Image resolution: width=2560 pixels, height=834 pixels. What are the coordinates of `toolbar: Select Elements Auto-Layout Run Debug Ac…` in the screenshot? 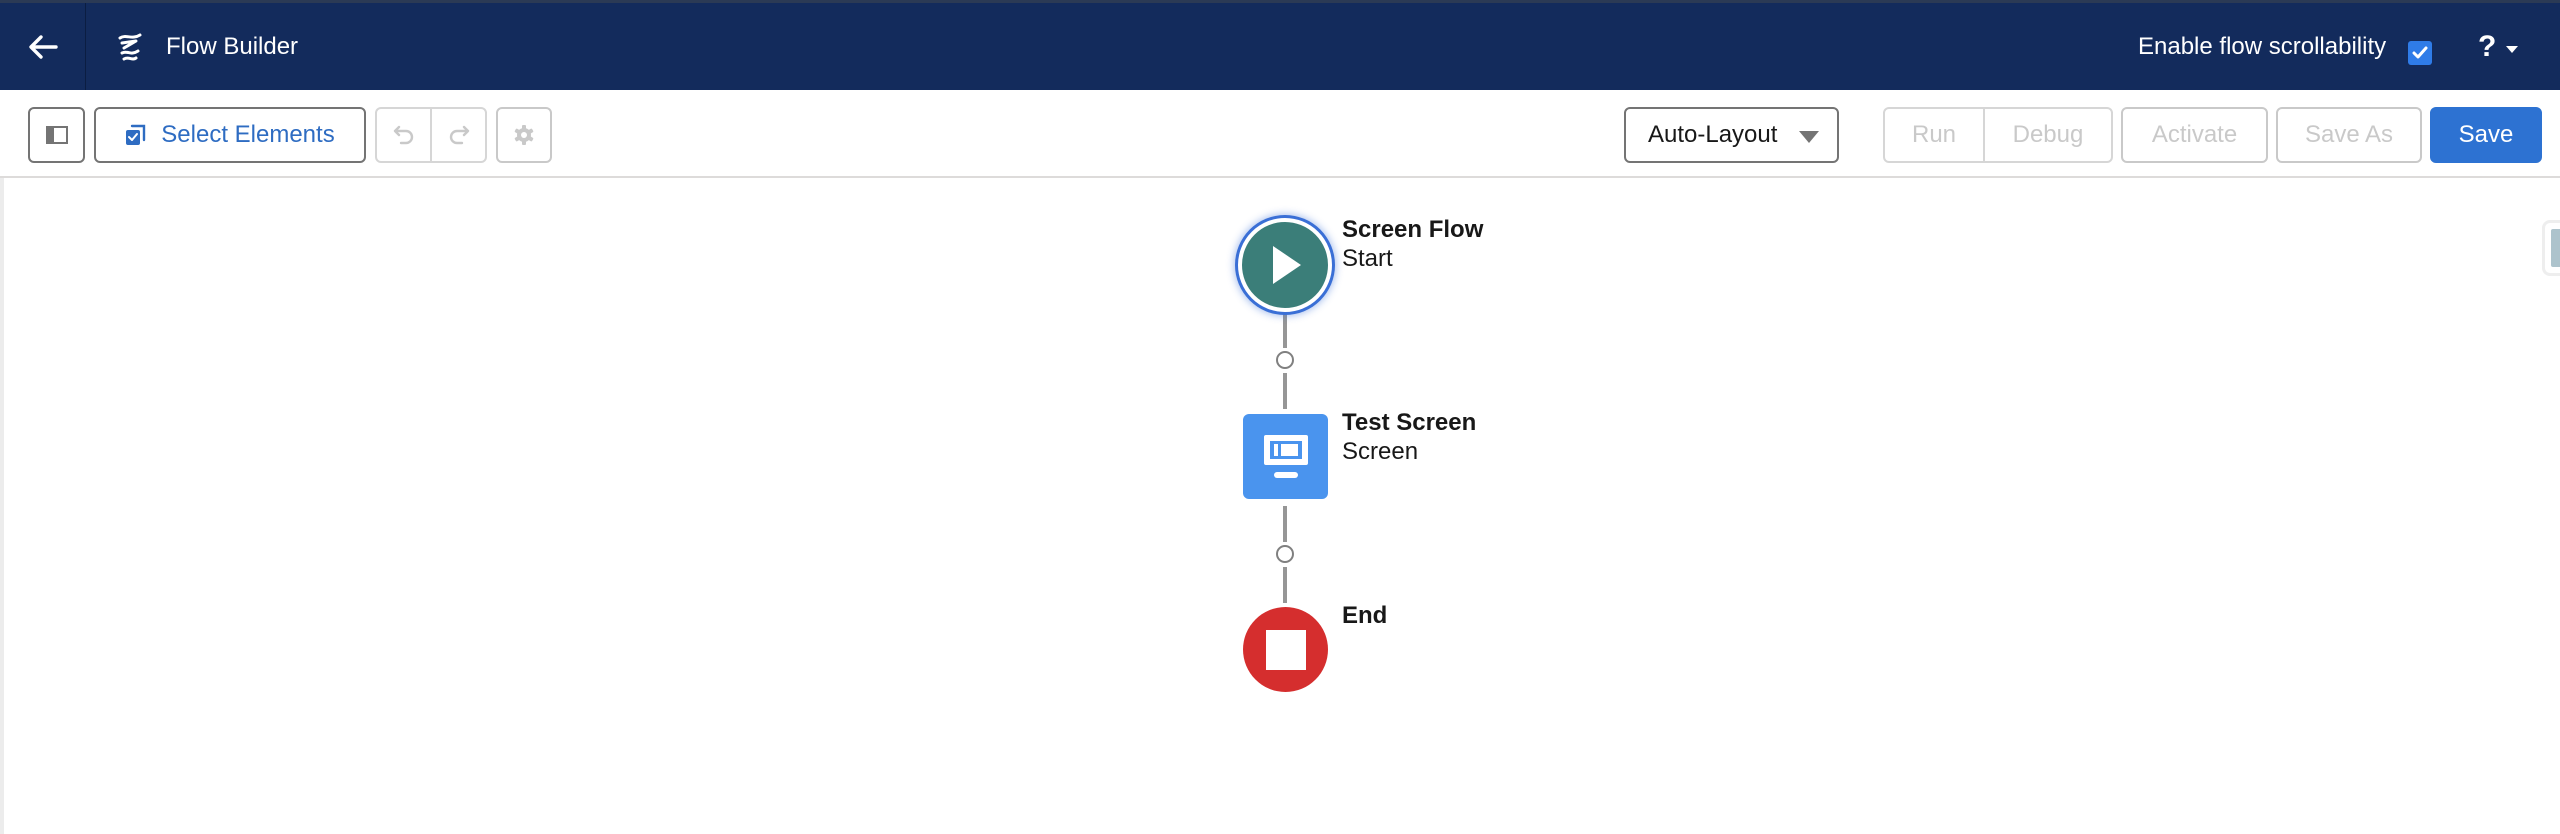 It's located at (1280, 134).